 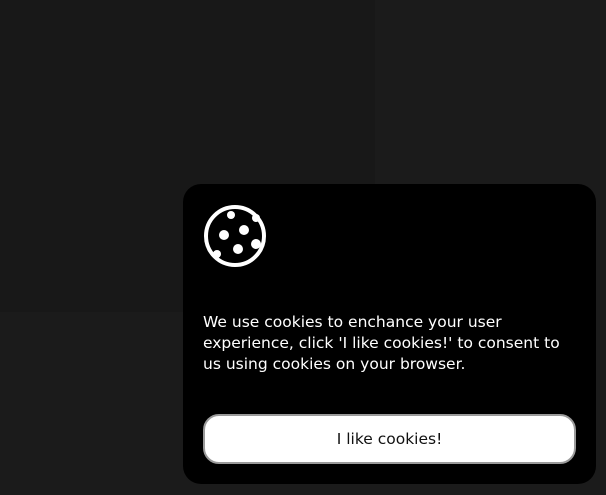 What do you see at coordinates (389, 439) in the screenshot?
I see `accept-cookies-button: I like cookies!` at bounding box center [389, 439].